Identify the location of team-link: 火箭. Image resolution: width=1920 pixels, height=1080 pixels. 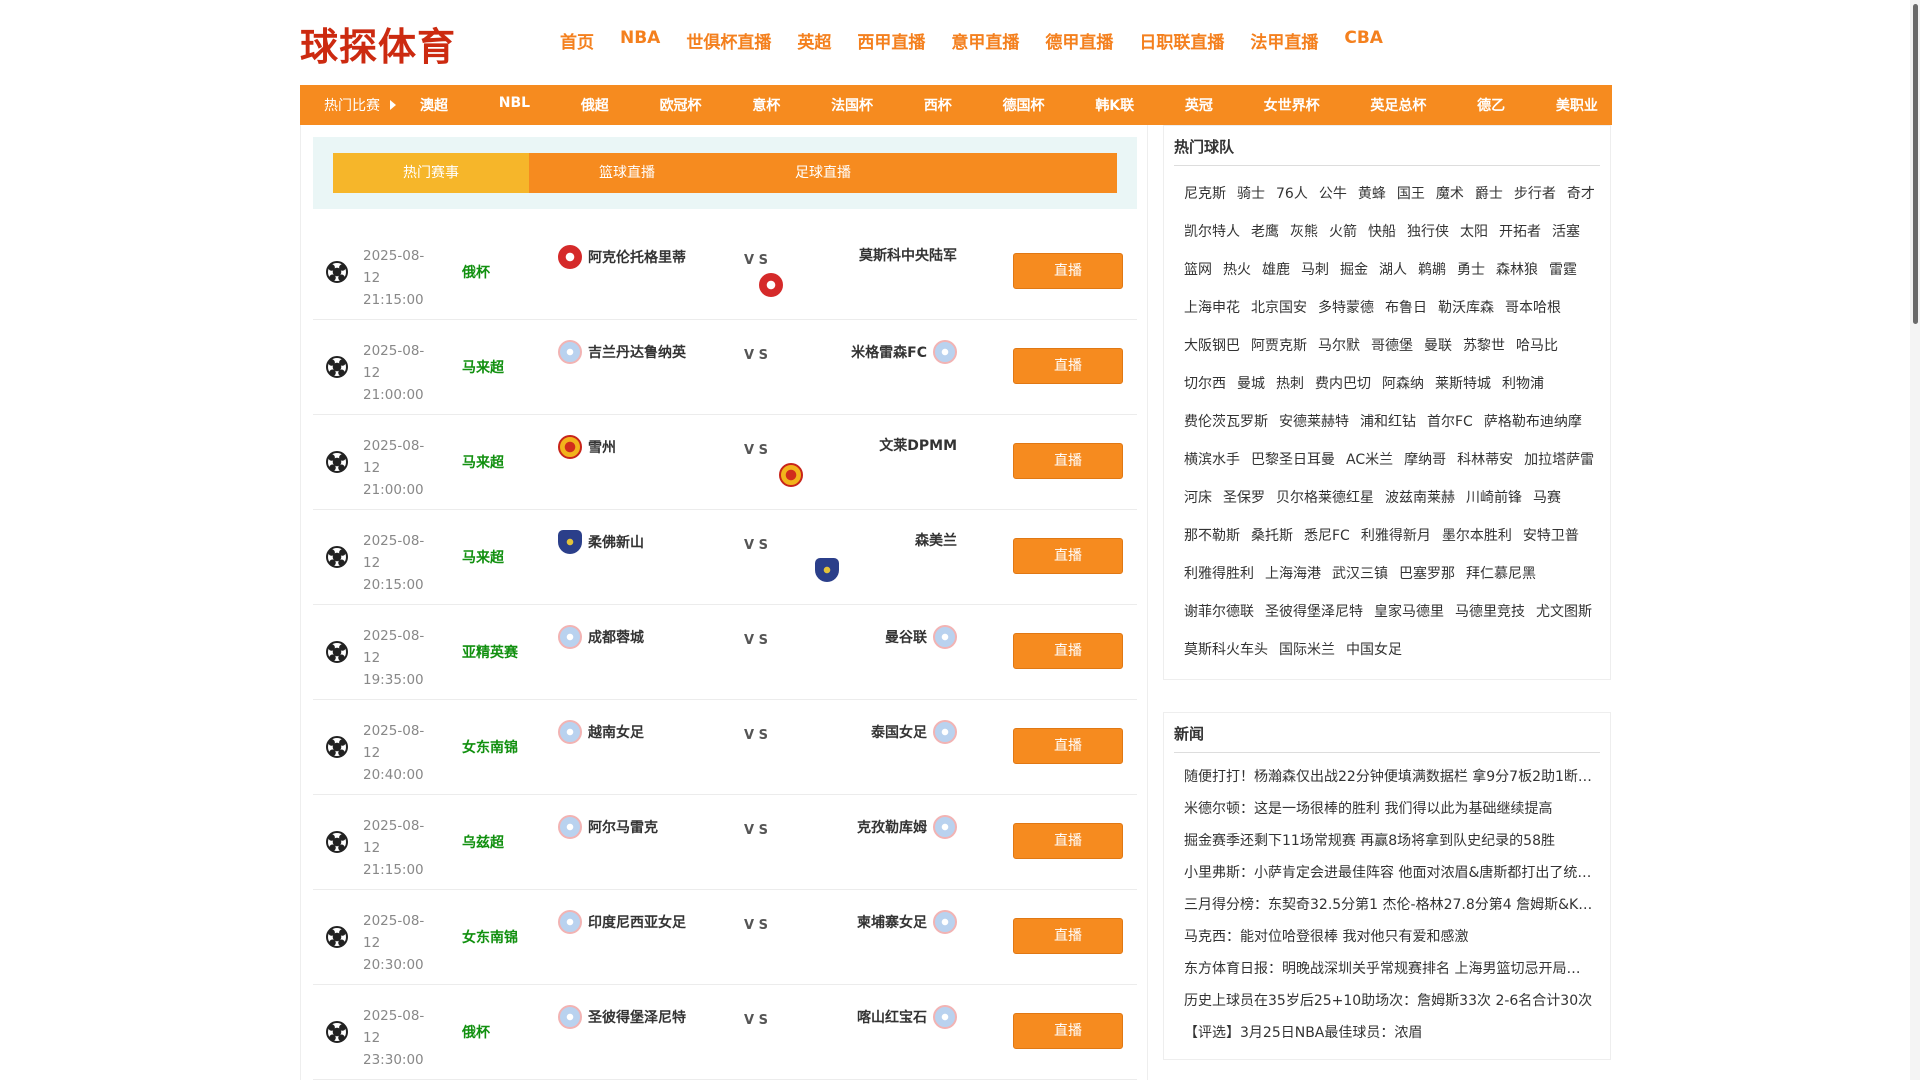
(1343, 231).